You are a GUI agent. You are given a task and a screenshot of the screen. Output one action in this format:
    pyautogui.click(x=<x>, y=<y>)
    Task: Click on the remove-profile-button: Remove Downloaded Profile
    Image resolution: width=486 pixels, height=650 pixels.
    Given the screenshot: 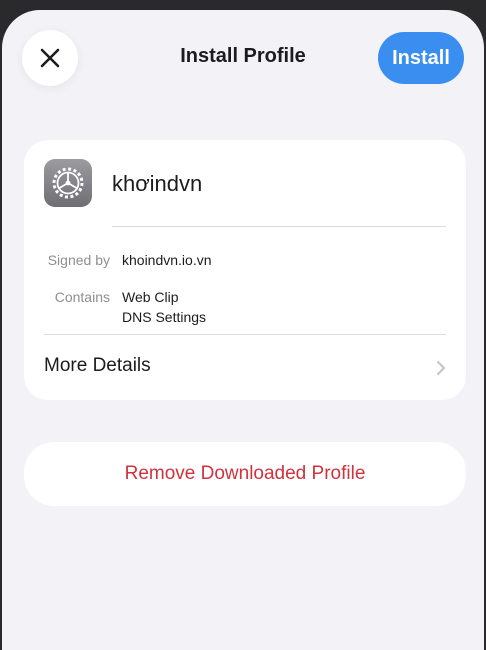 What is the action you would take?
    pyautogui.click(x=245, y=474)
    